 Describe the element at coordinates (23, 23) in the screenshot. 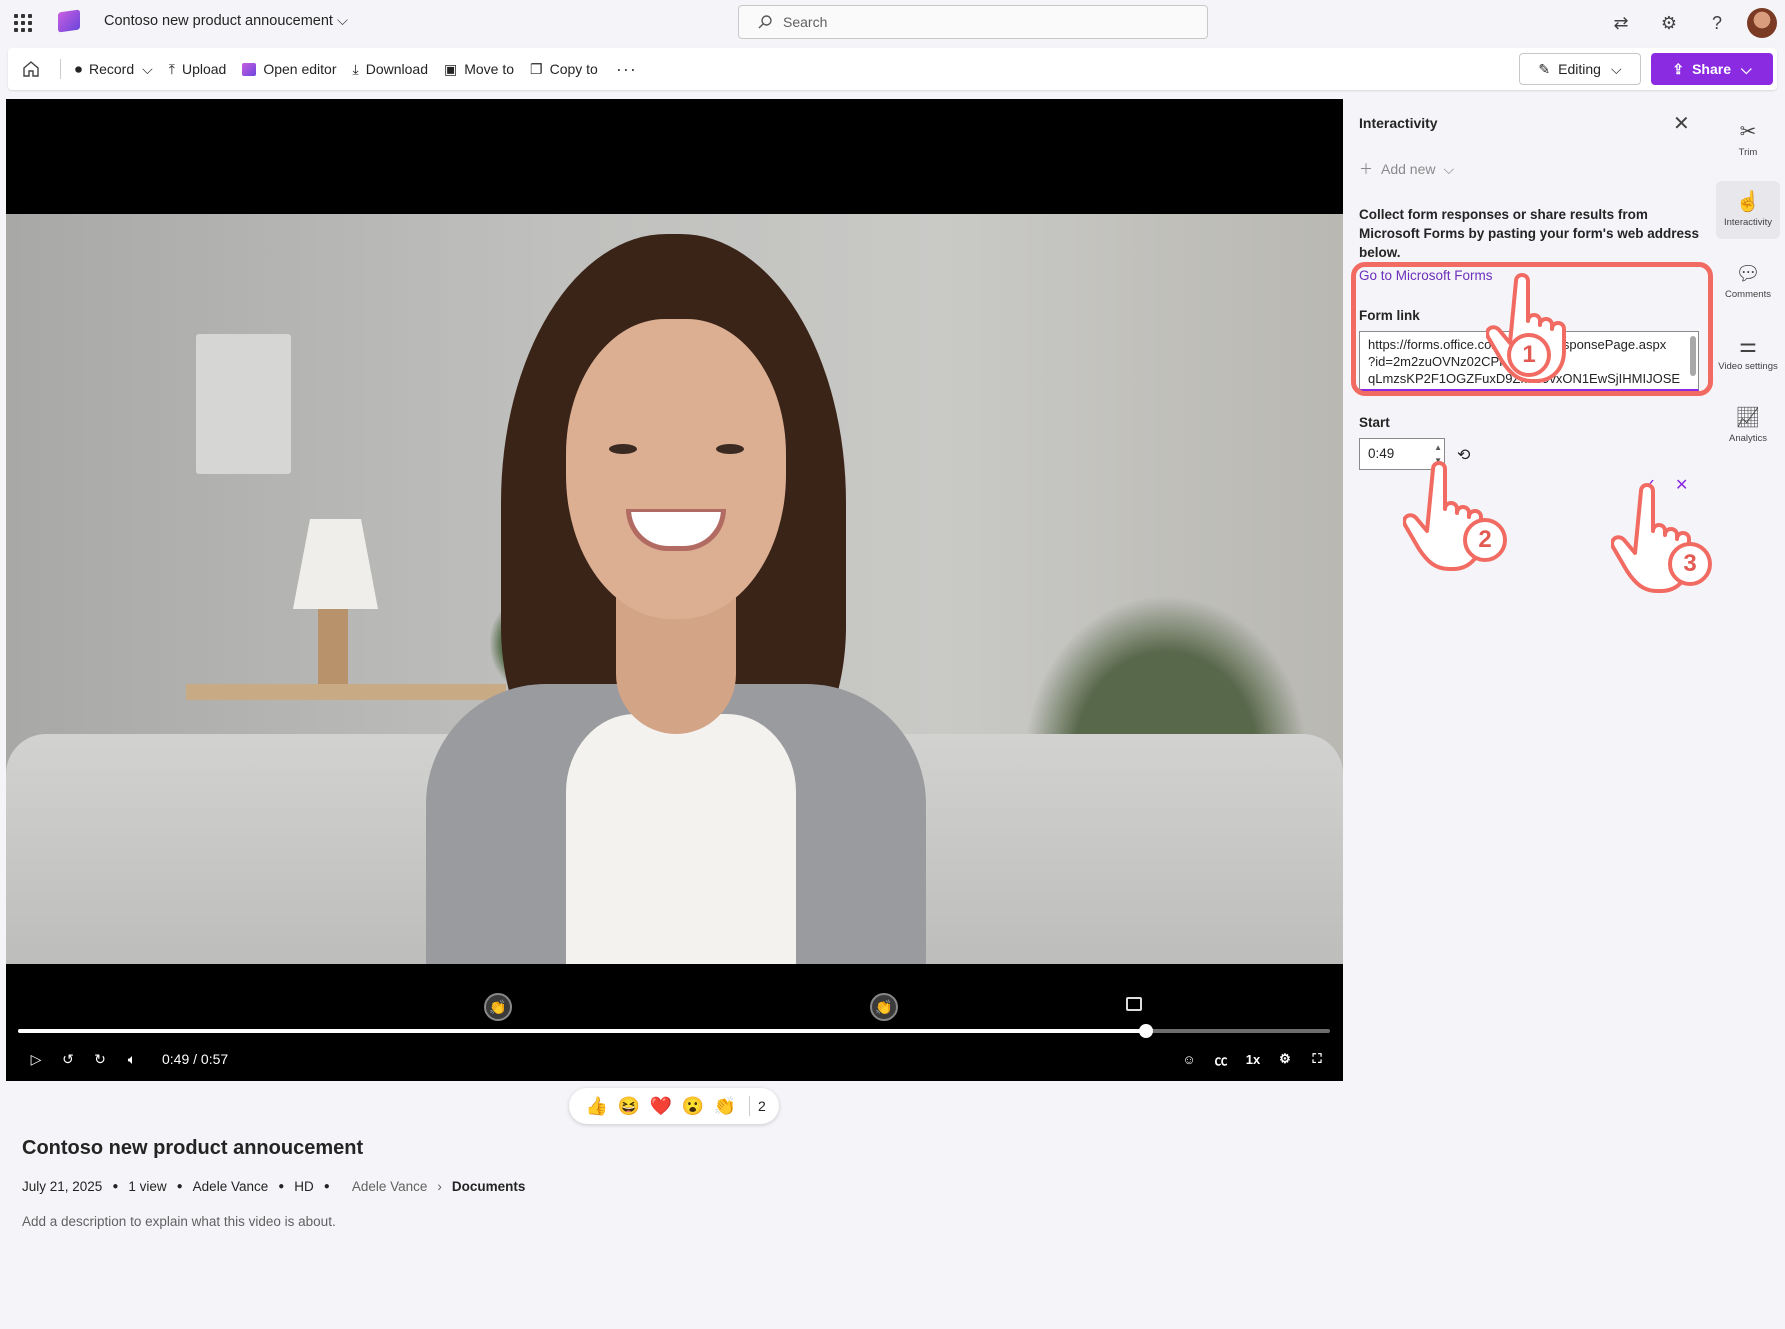

I see `app-launcher-icon` at that location.